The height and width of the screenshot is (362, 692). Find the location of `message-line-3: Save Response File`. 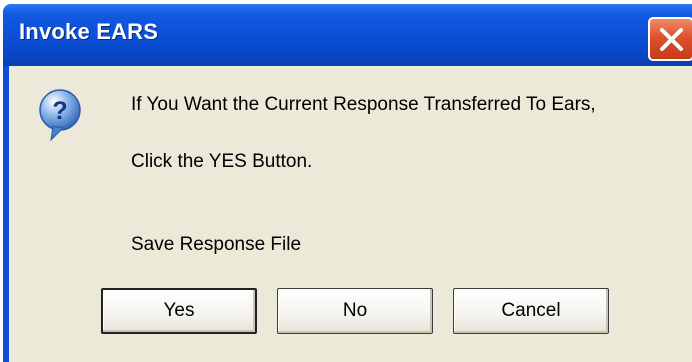

message-line-3: Save Response File is located at coordinates (216, 244).